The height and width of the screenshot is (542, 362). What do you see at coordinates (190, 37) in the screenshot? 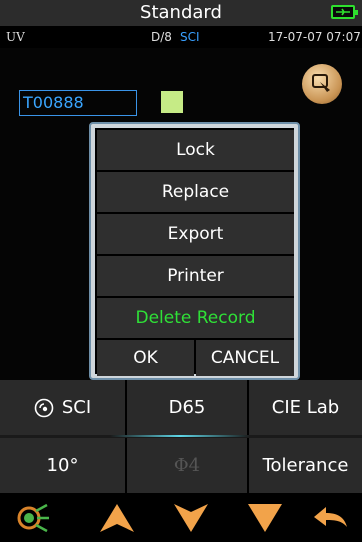
I see `spec-mode-label: SCI` at bounding box center [190, 37].